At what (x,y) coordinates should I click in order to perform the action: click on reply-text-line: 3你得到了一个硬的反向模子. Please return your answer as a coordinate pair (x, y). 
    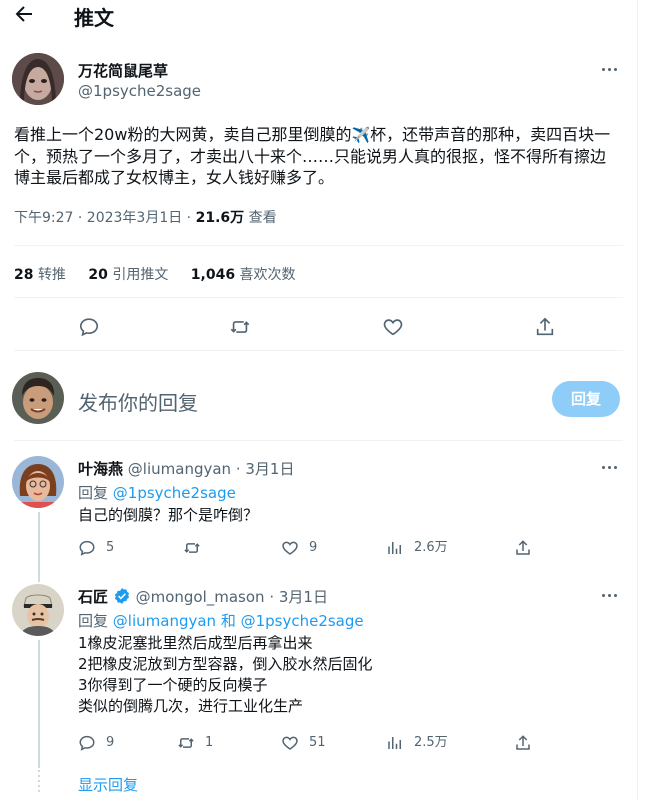
    Looking at the image, I should click on (173, 685).